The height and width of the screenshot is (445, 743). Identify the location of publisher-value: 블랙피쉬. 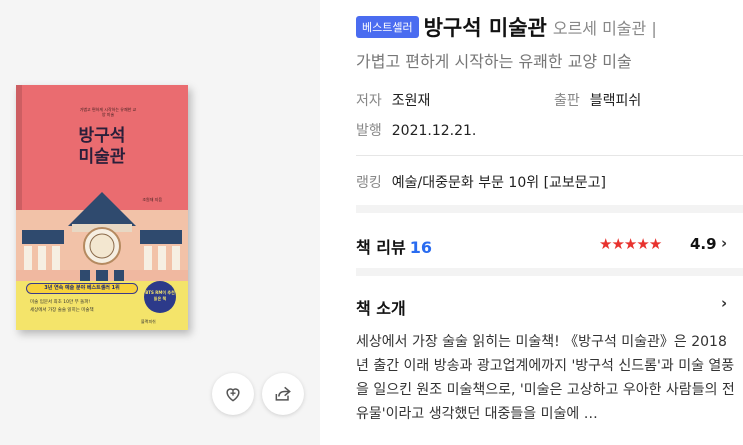
(616, 101).